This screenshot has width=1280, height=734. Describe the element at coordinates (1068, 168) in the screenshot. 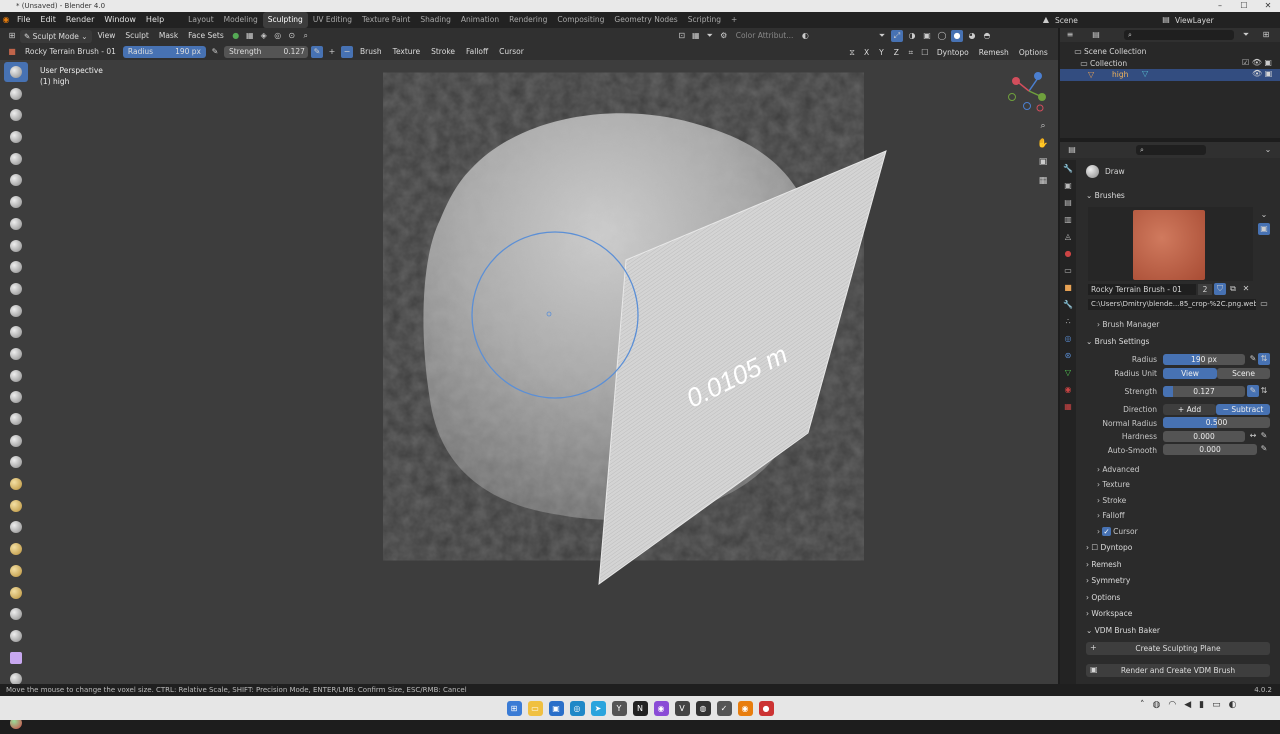

I see `tool-tab-icon: 🔧` at that location.